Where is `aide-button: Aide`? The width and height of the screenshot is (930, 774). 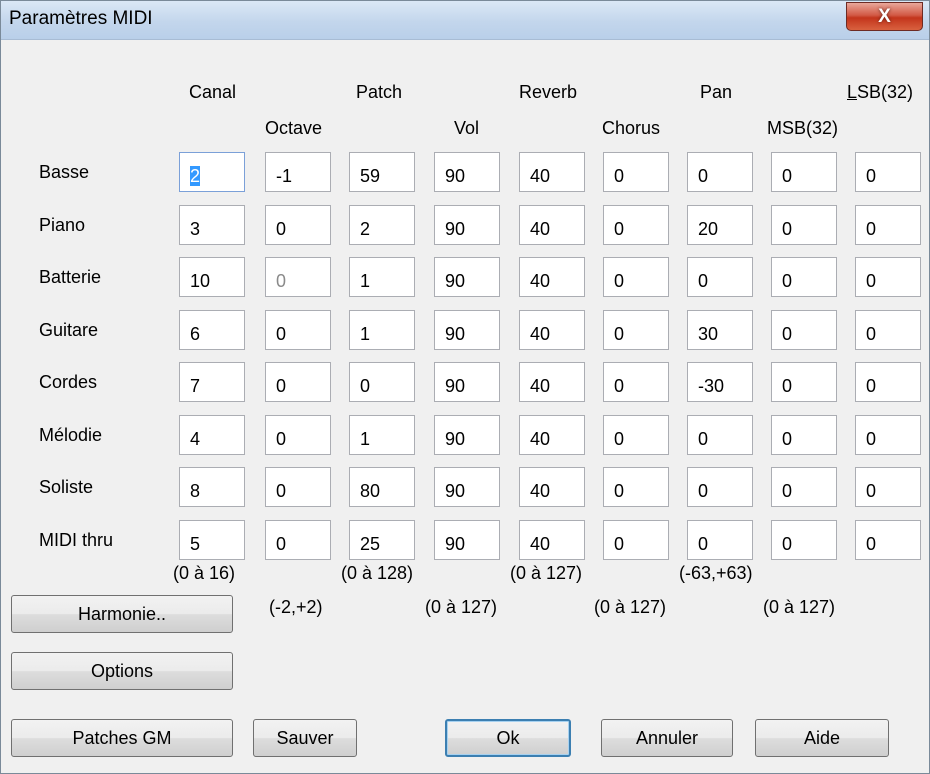
aide-button: Aide is located at coordinates (822, 738).